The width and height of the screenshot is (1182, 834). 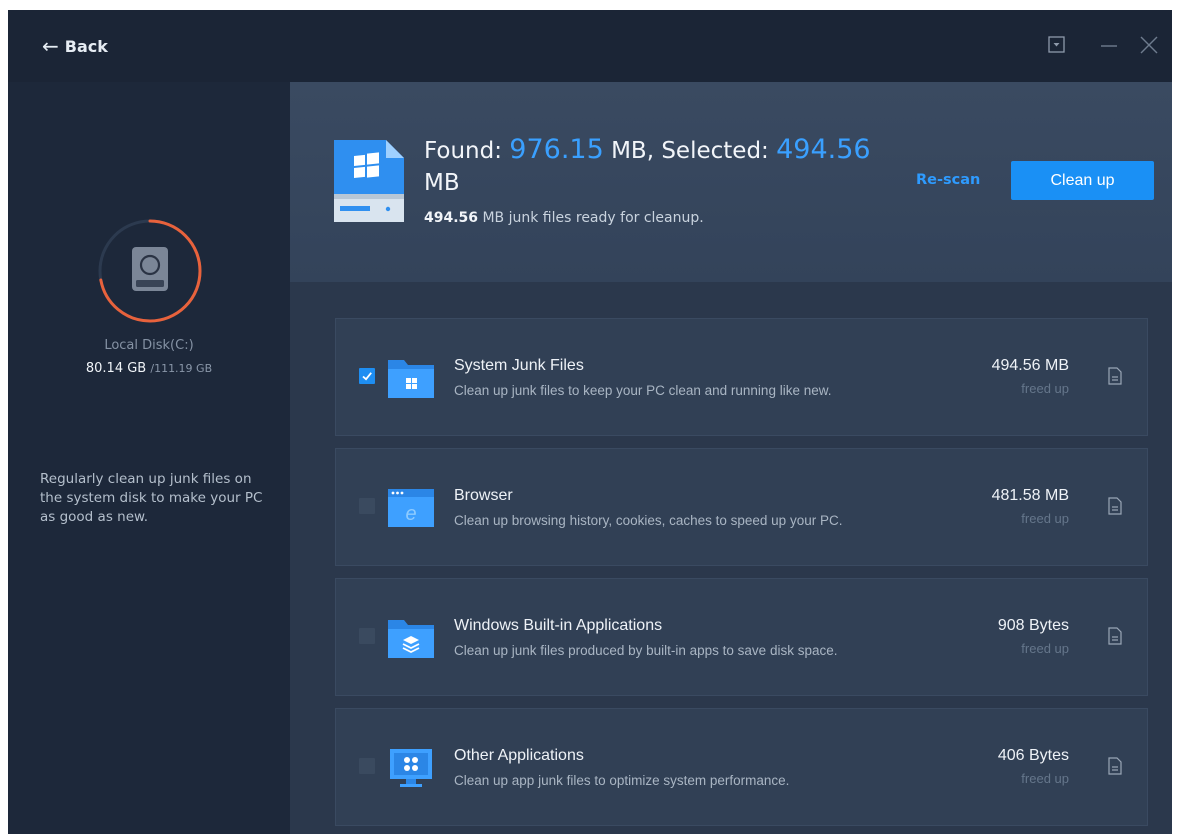 I want to click on windows-drive-icon, so click(x=369, y=181).